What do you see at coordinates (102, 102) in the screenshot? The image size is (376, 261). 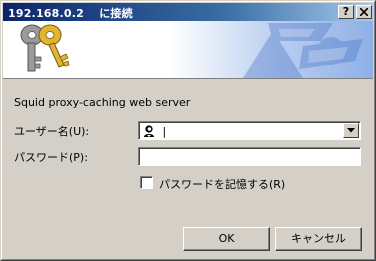 I see `server-description: Squid proxy-caching web server` at bounding box center [102, 102].